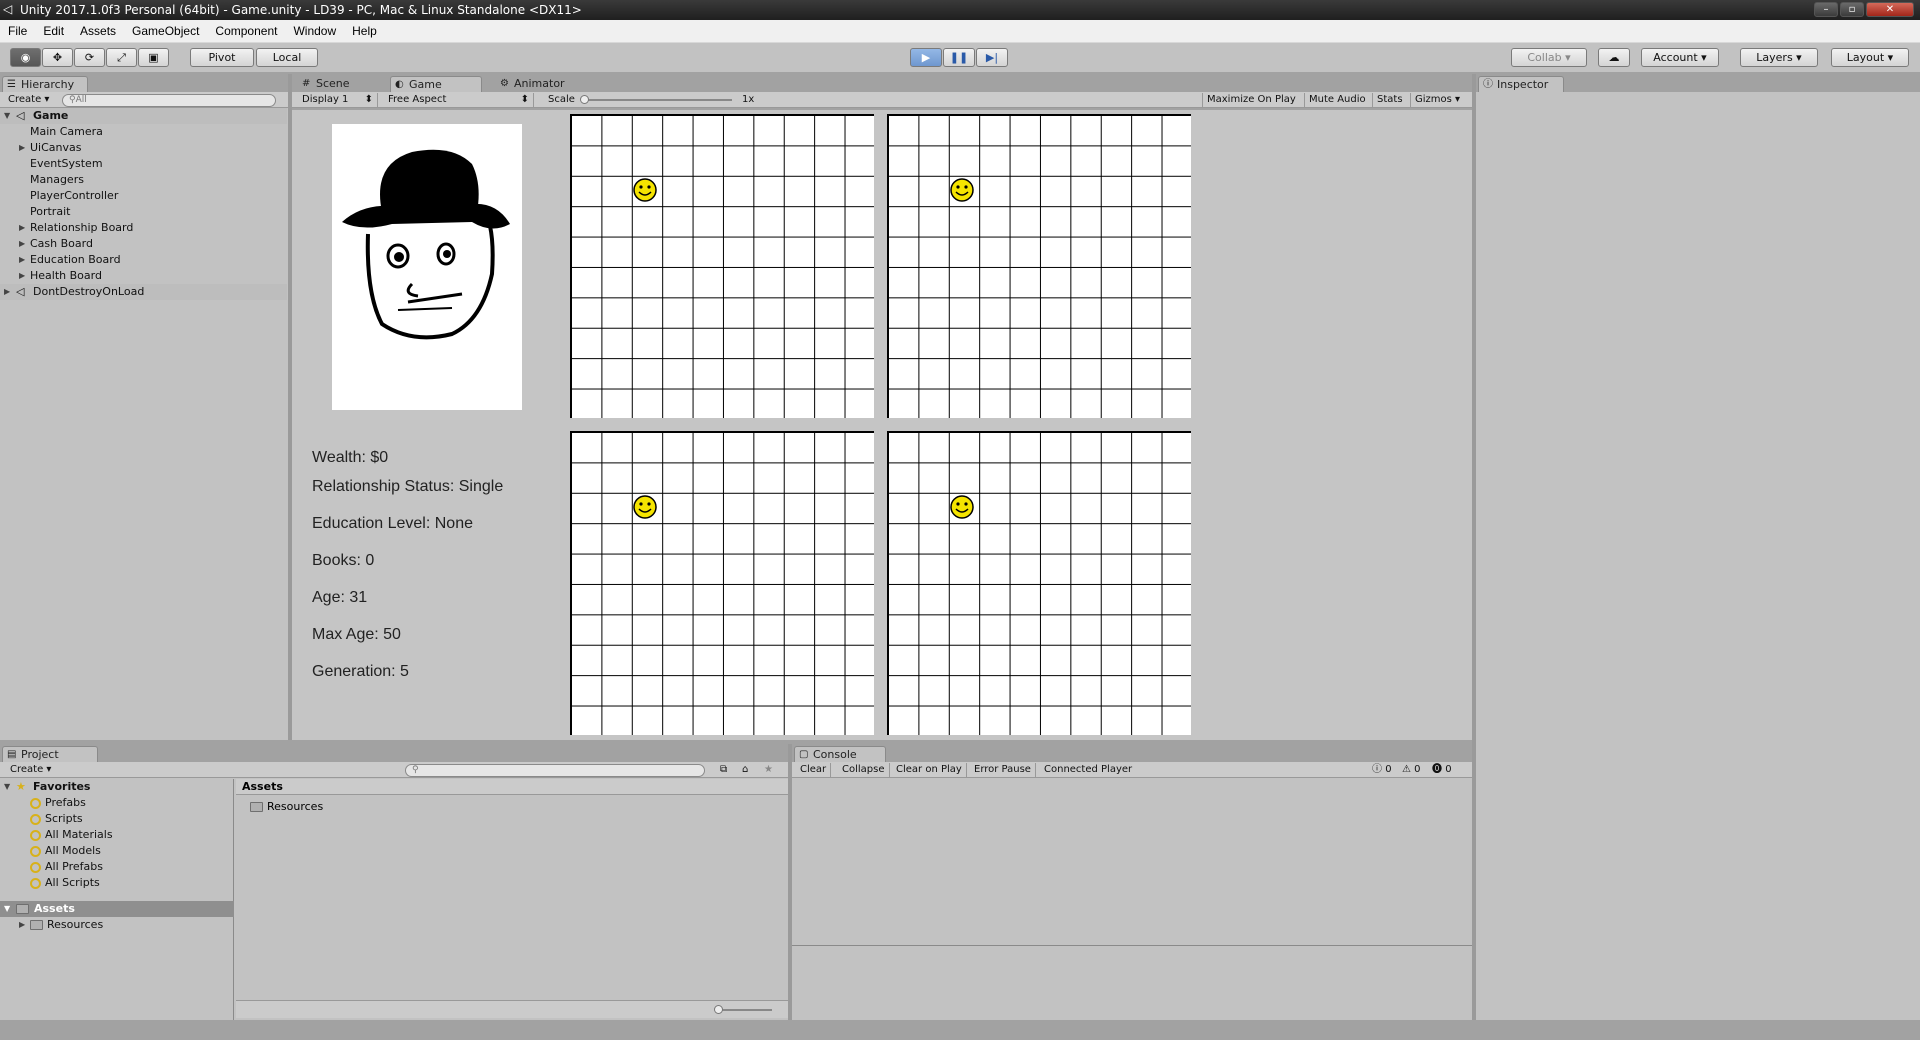 This screenshot has height=1040, width=1920. I want to click on favorite-item: All Models, so click(117, 851).